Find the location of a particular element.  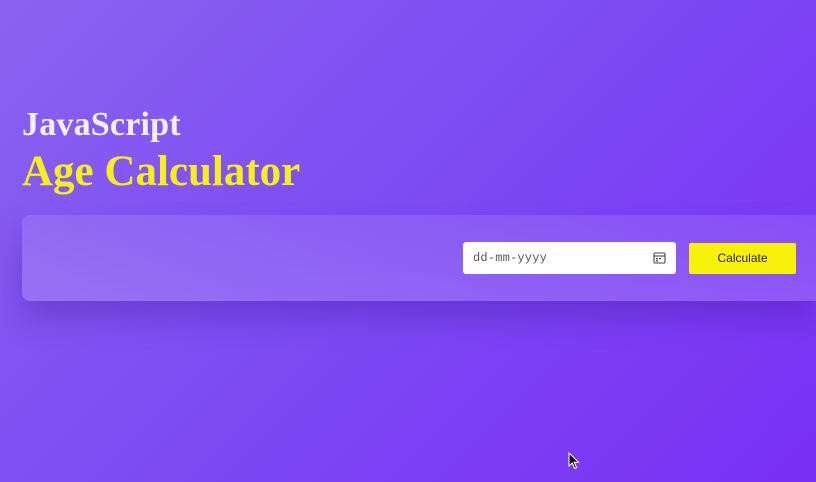

calculate-button: Calculate is located at coordinates (742, 258).